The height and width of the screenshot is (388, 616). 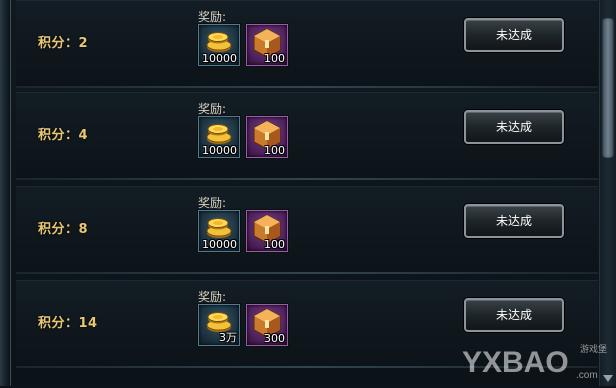 I want to click on scroll-thumb, so click(x=608, y=88).